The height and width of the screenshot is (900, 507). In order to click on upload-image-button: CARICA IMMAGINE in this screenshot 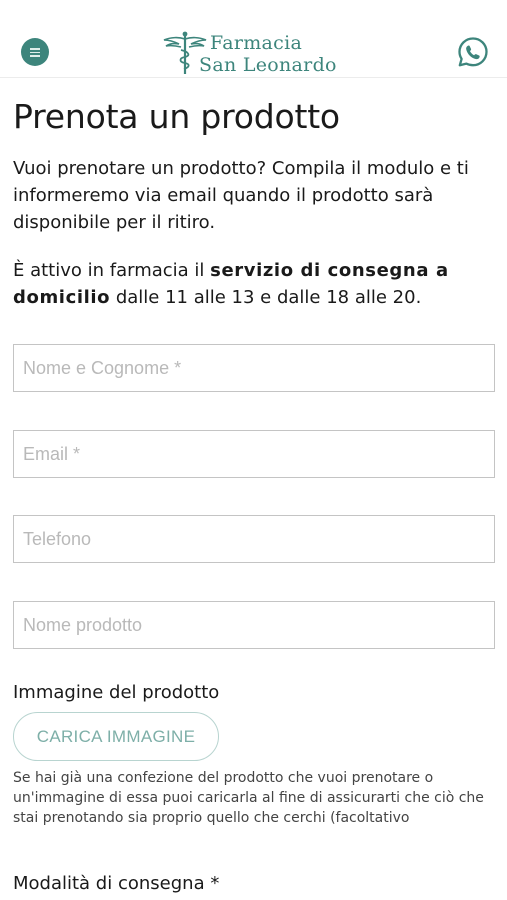, I will do `click(116, 736)`.